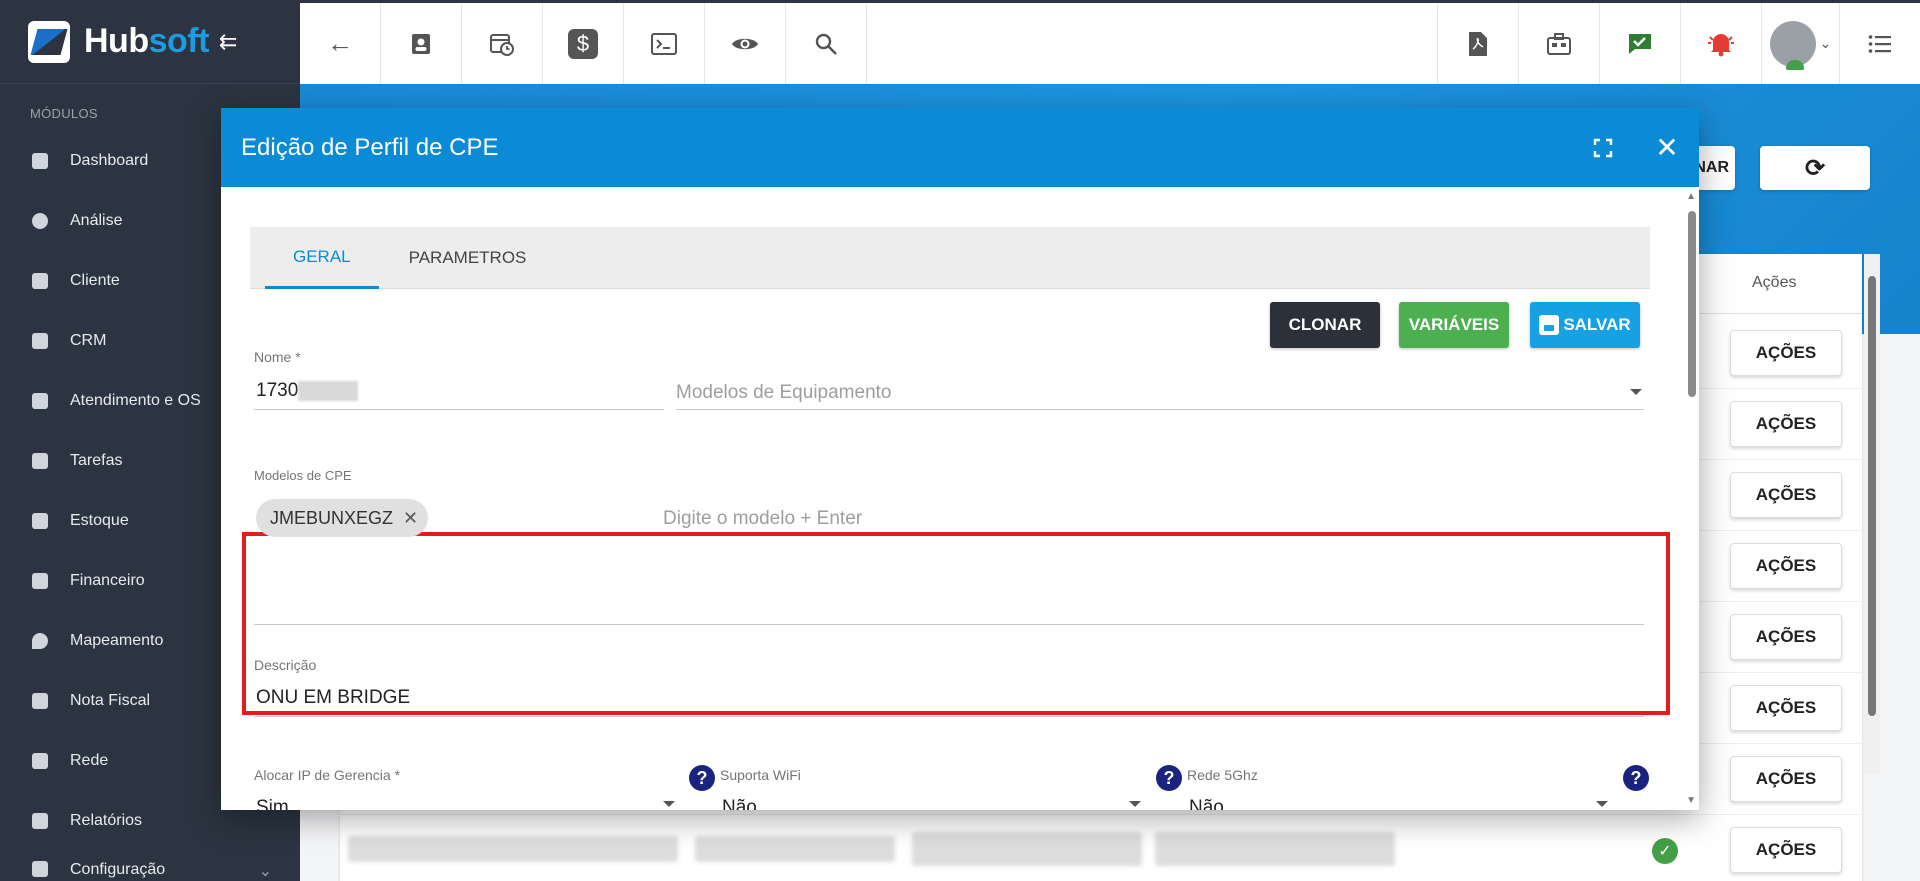 The height and width of the screenshot is (881, 1920). I want to click on sidebar-item-label: Análise, so click(96, 220).